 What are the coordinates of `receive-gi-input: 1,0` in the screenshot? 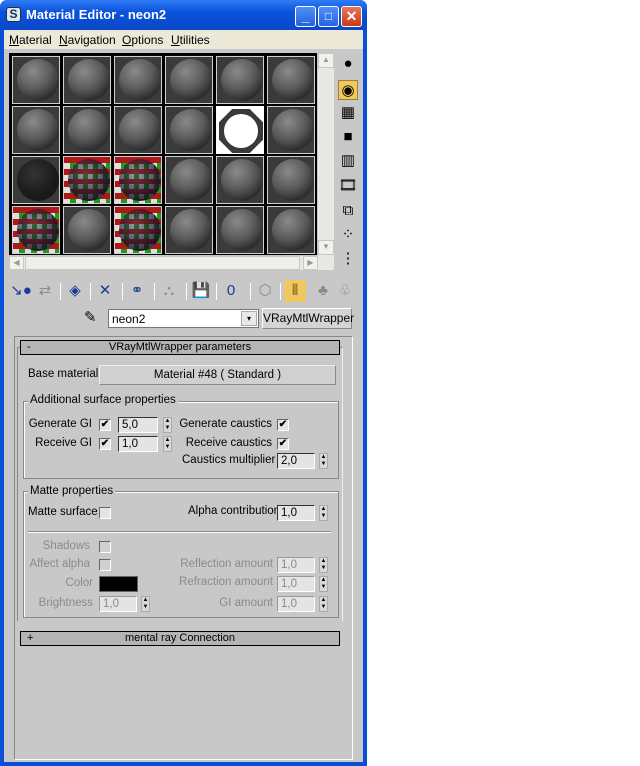 It's located at (138, 444).